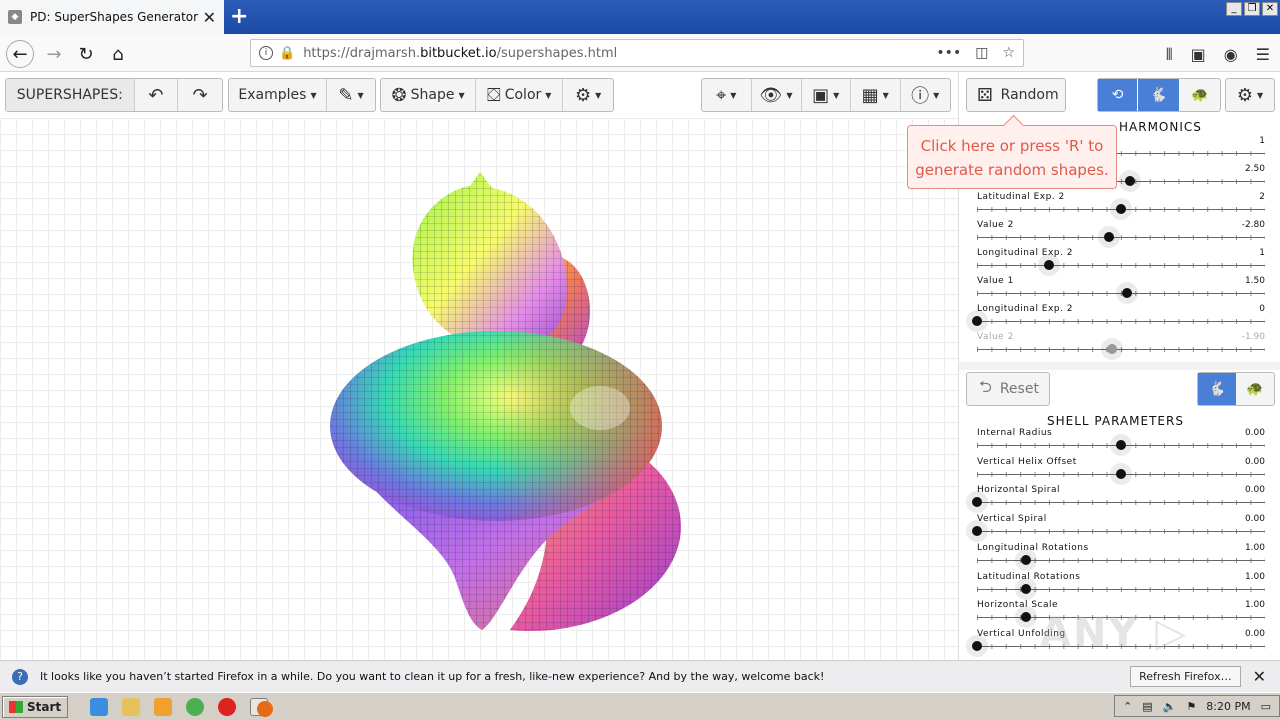 The height and width of the screenshot is (720, 1280). What do you see at coordinates (1255, 389) in the screenshot?
I see `shell-slow-button: 🐢` at bounding box center [1255, 389].